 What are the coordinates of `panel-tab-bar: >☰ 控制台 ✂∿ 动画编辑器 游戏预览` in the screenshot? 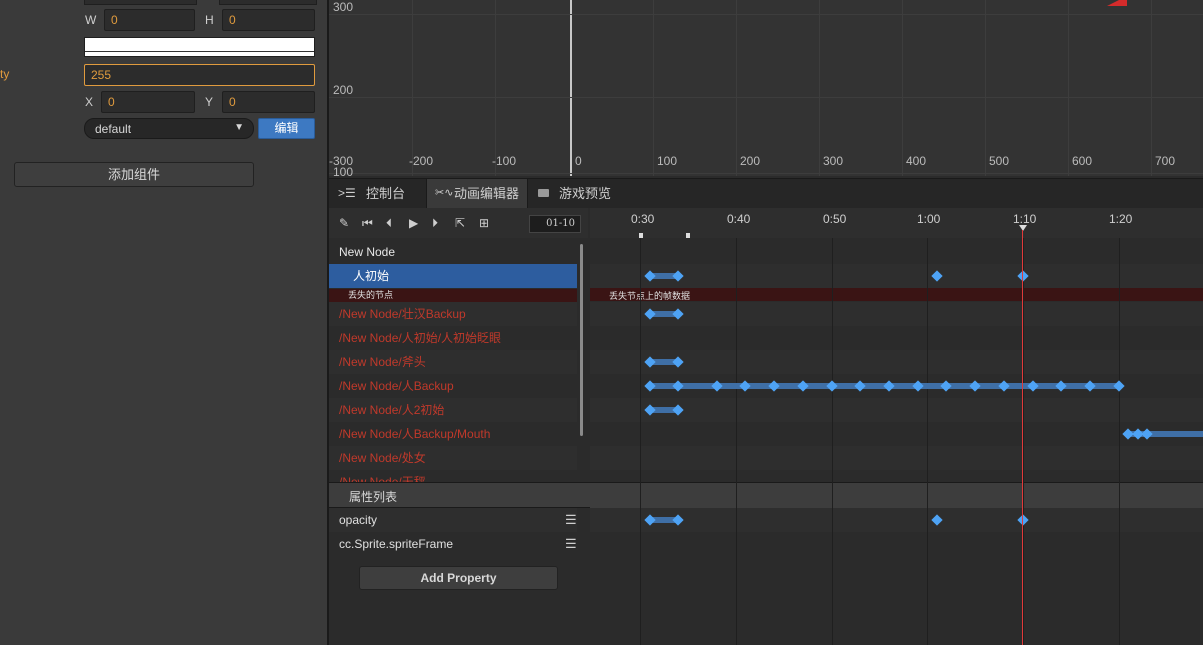 It's located at (766, 193).